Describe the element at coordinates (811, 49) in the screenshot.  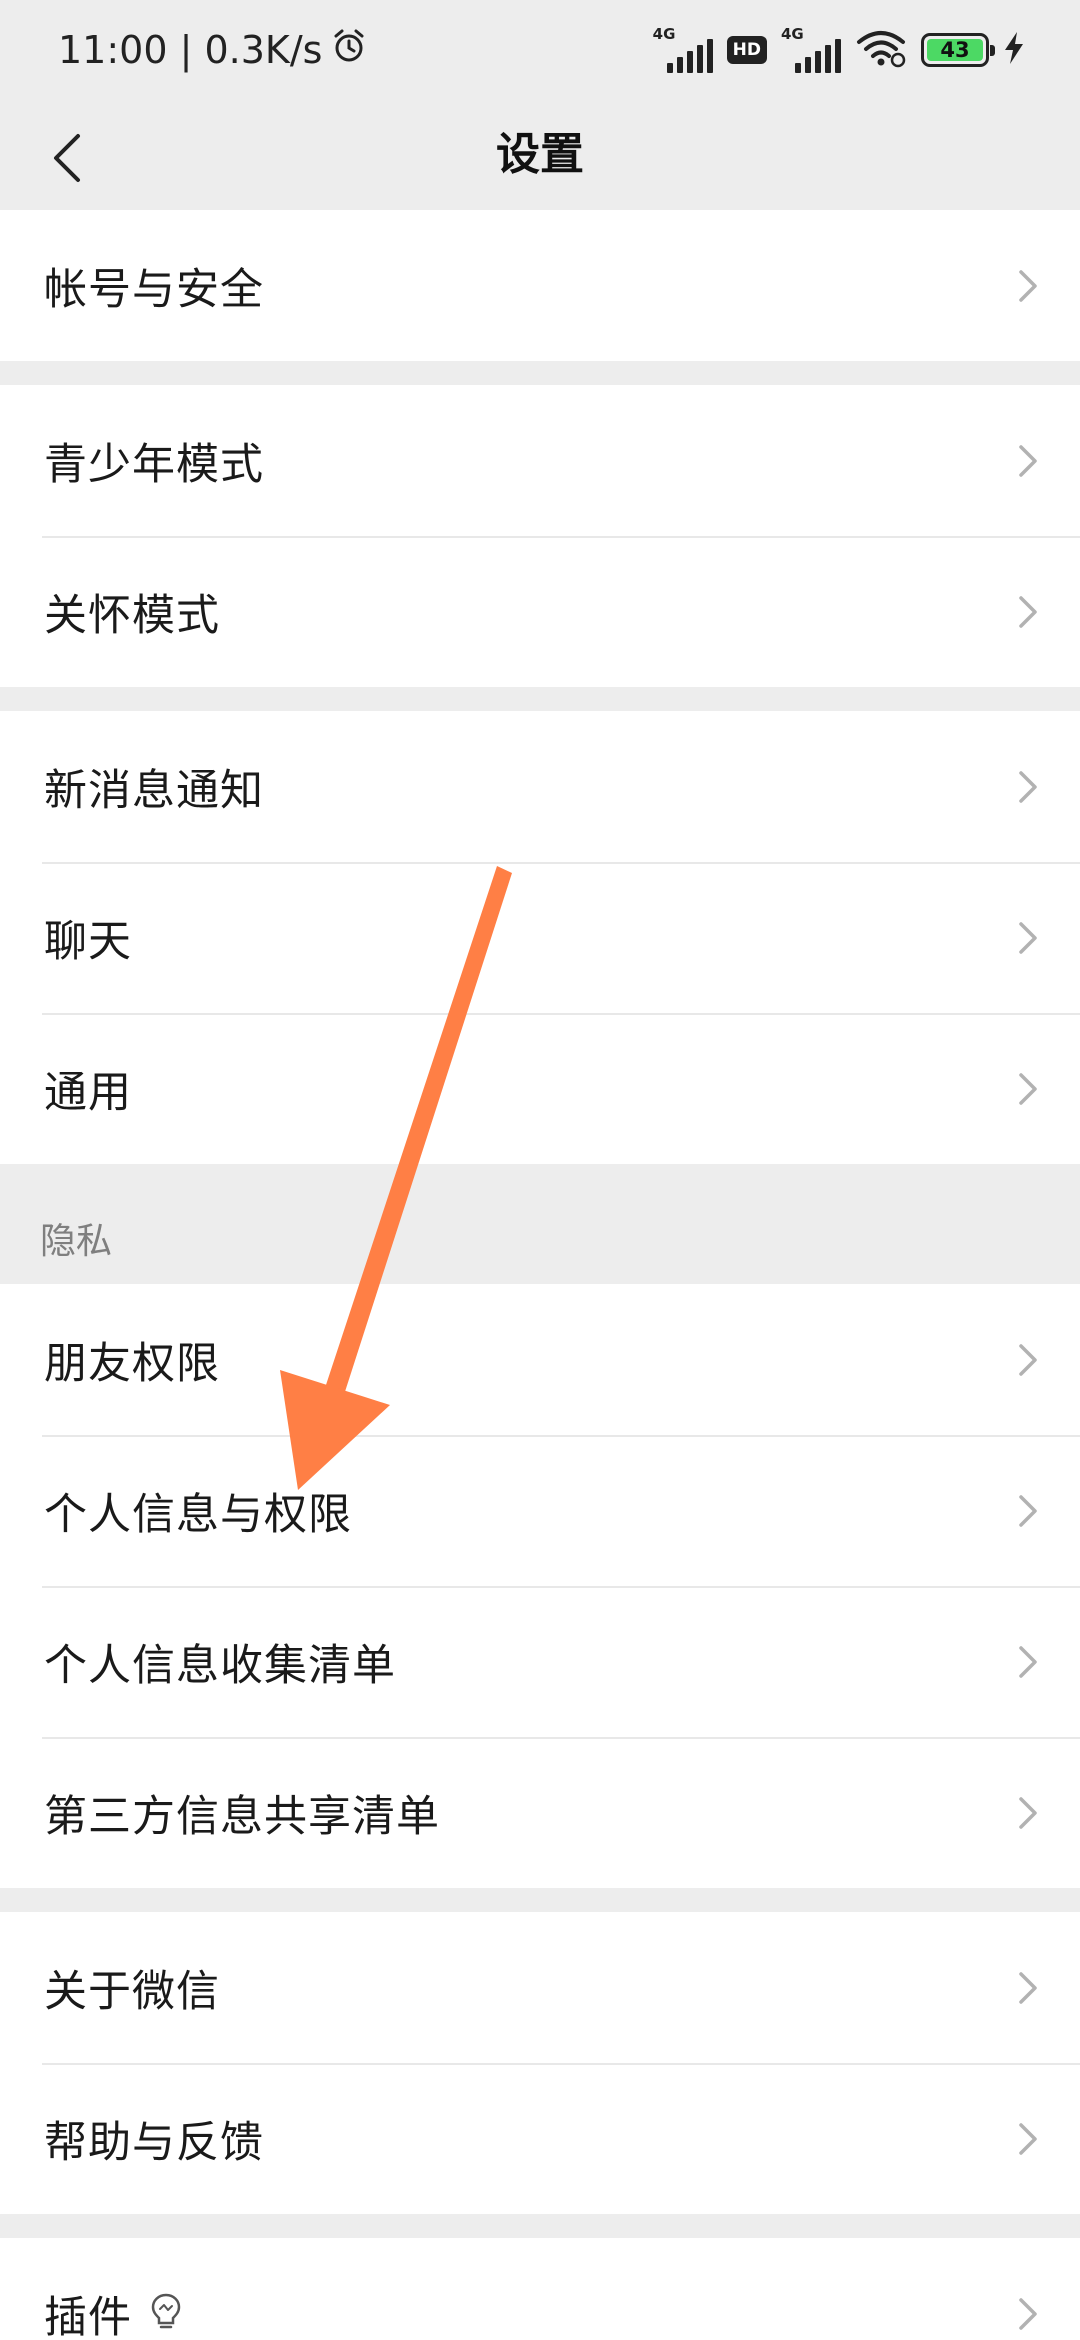
I see `signal-icon-2: 4G` at that location.